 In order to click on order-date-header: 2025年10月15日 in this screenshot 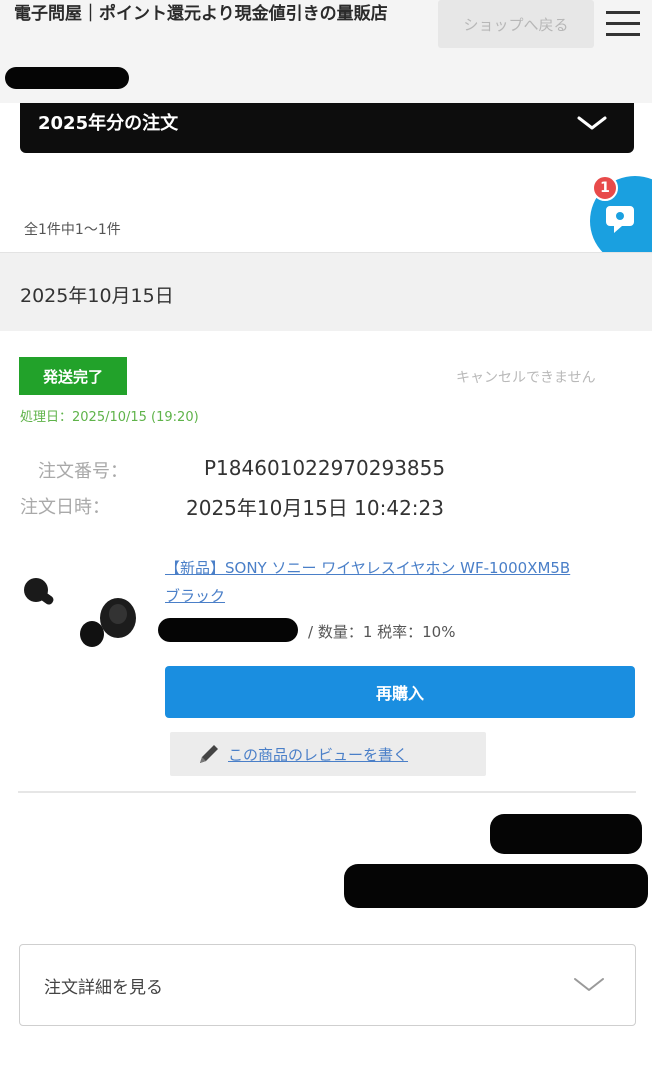, I will do `click(326, 291)`.